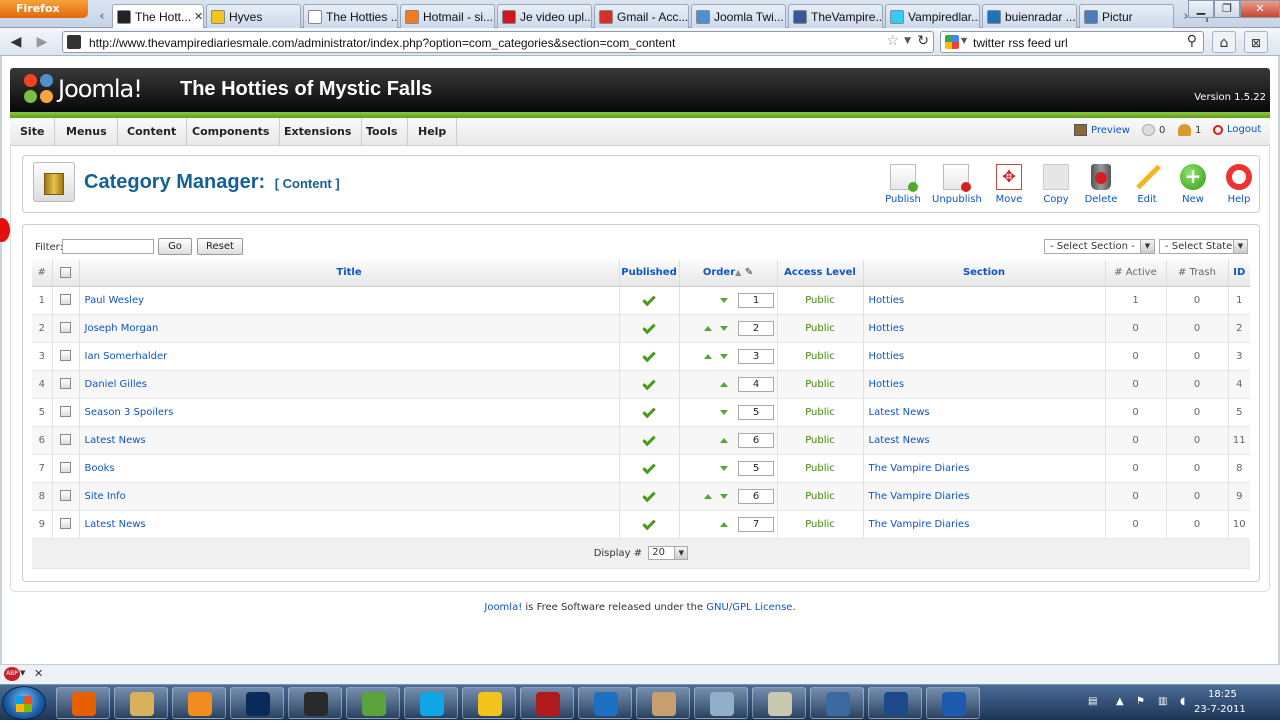 This screenshot has width=1280, height=721. I want to click on screen-taskbar-button, so click(837, 703).